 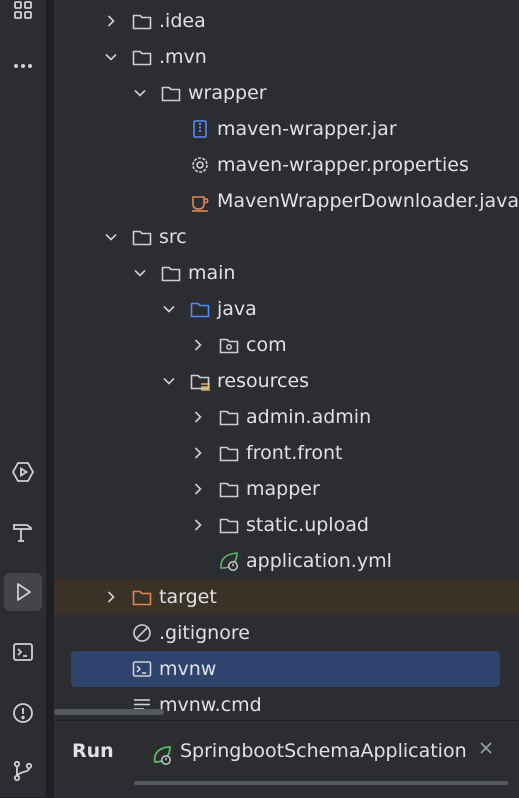 What do you see at coordinates (162, 755) in the screenshot?
I see `spring-boot-icon` at bounding box center [162, 755].